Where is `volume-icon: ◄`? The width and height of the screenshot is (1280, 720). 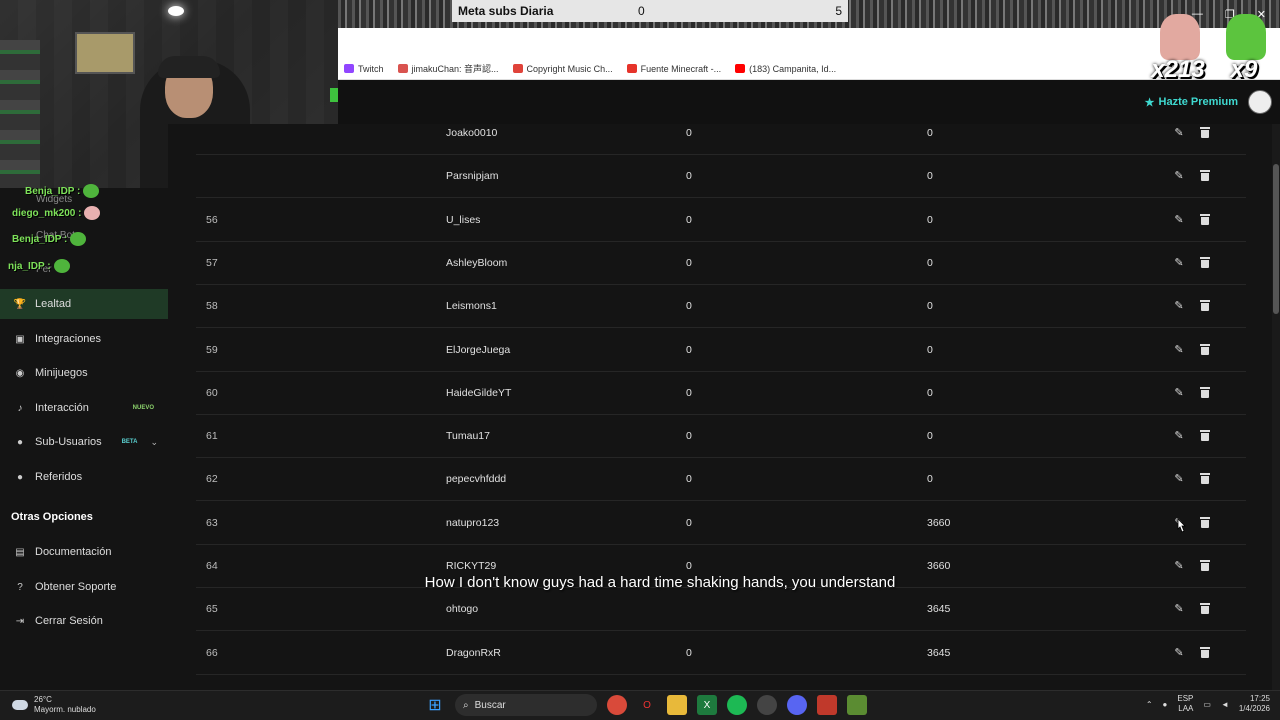 volume-icon: ◄ is located at coordinates (1225, 704).